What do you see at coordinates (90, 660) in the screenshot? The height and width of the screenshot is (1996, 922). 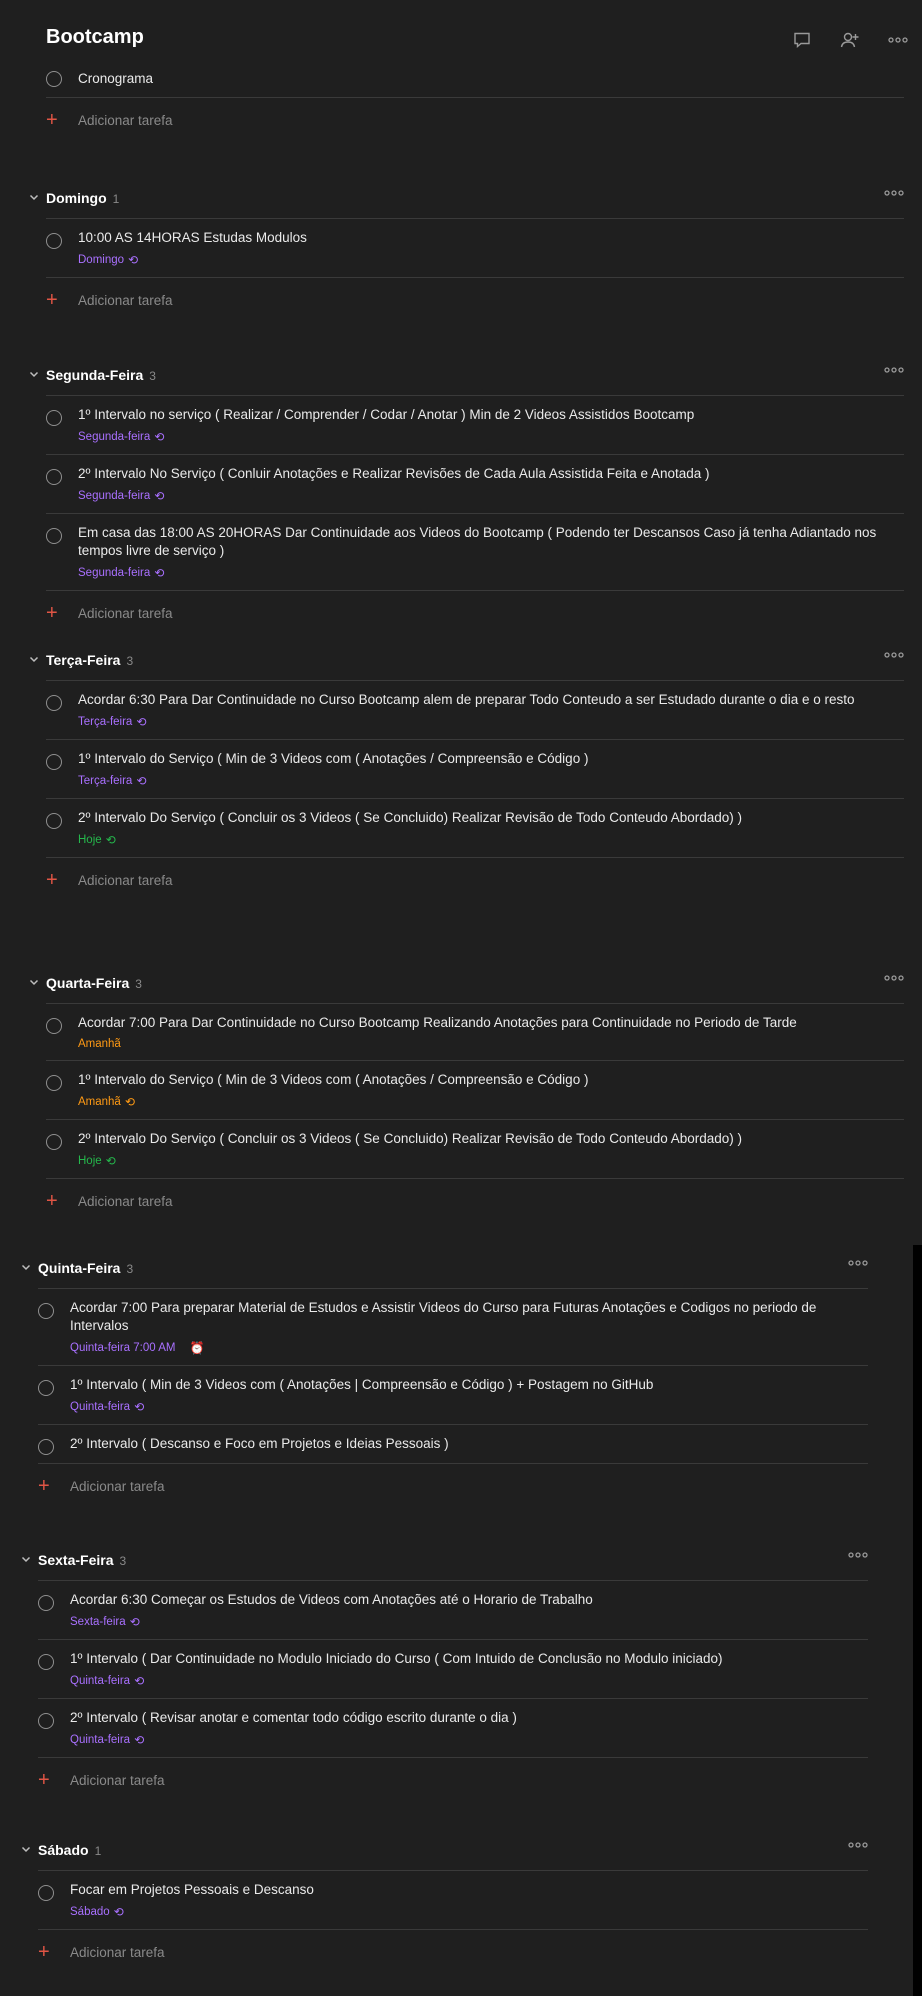 I see `section-name: Terça-Feira 3` at bounding box center [90, 660].